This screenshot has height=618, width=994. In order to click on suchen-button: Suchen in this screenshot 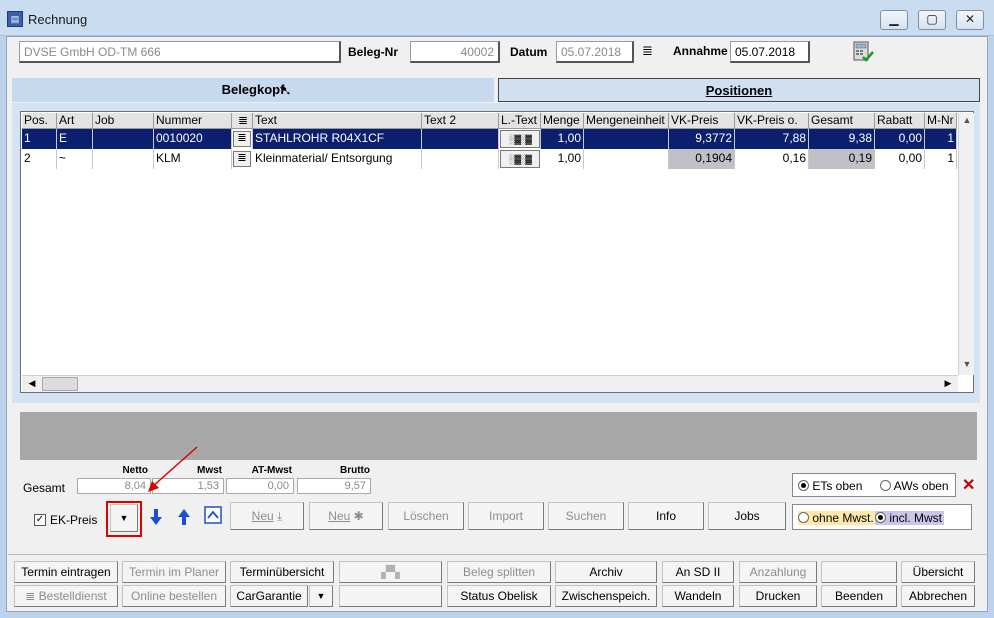, I will do `click(586, 516)`.